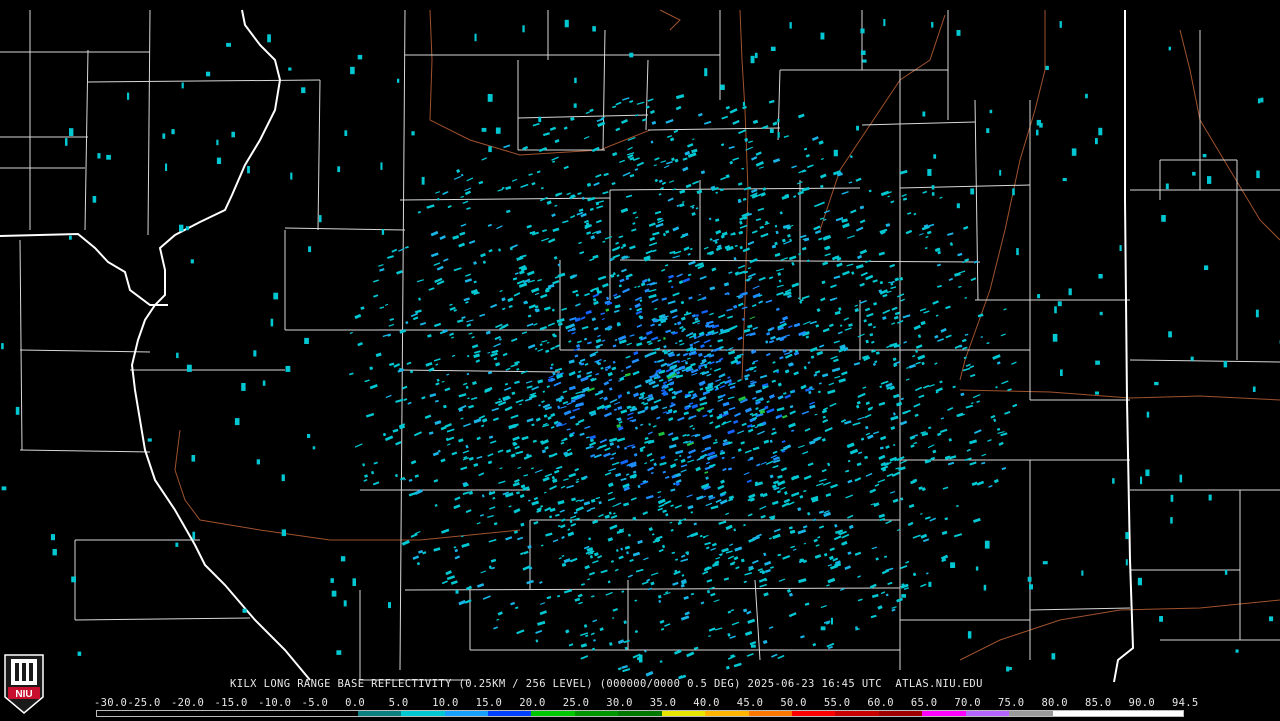 Image resolution: width=1280 pixels, height=721 pixels. I want to click on scale-label: -25.0, so click(144, 703).